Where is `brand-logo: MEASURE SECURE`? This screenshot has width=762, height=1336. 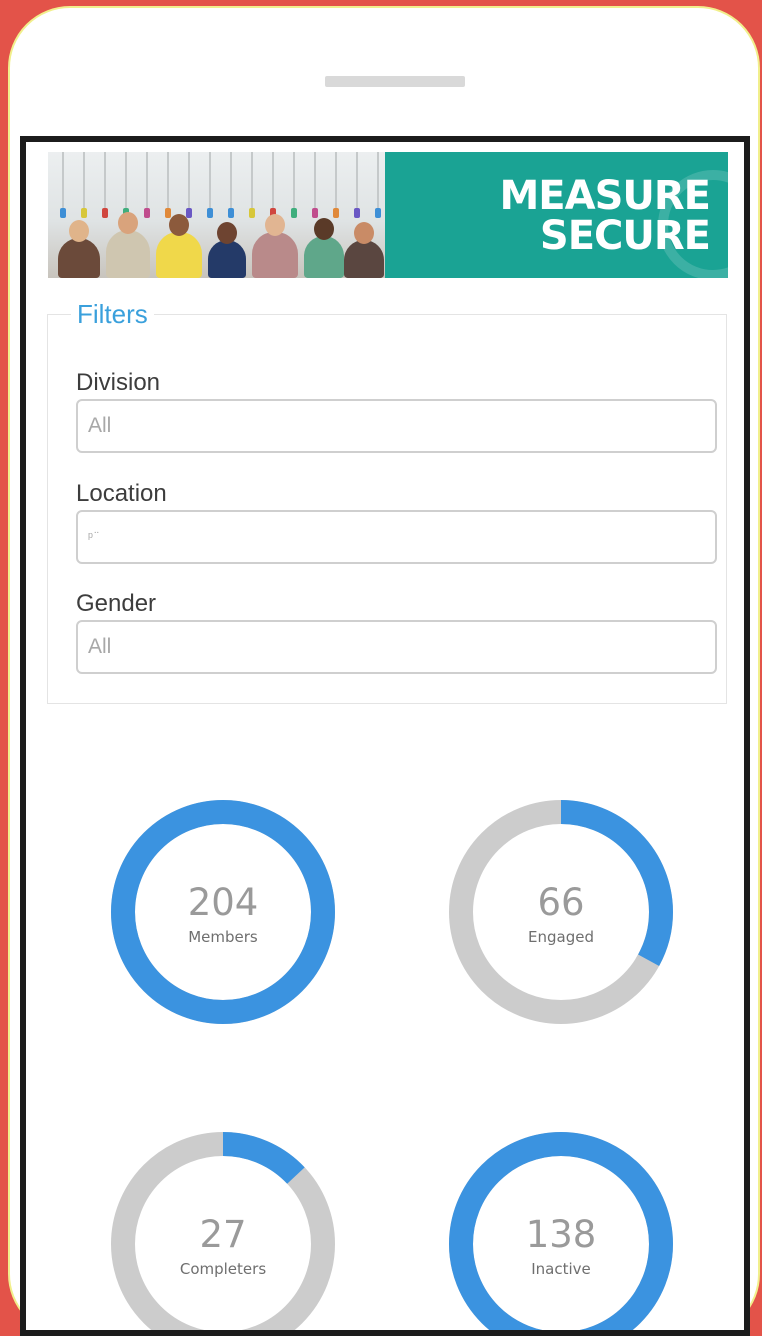
brand-logo: MEASURE SECURE is located at coordinates (556, 215).